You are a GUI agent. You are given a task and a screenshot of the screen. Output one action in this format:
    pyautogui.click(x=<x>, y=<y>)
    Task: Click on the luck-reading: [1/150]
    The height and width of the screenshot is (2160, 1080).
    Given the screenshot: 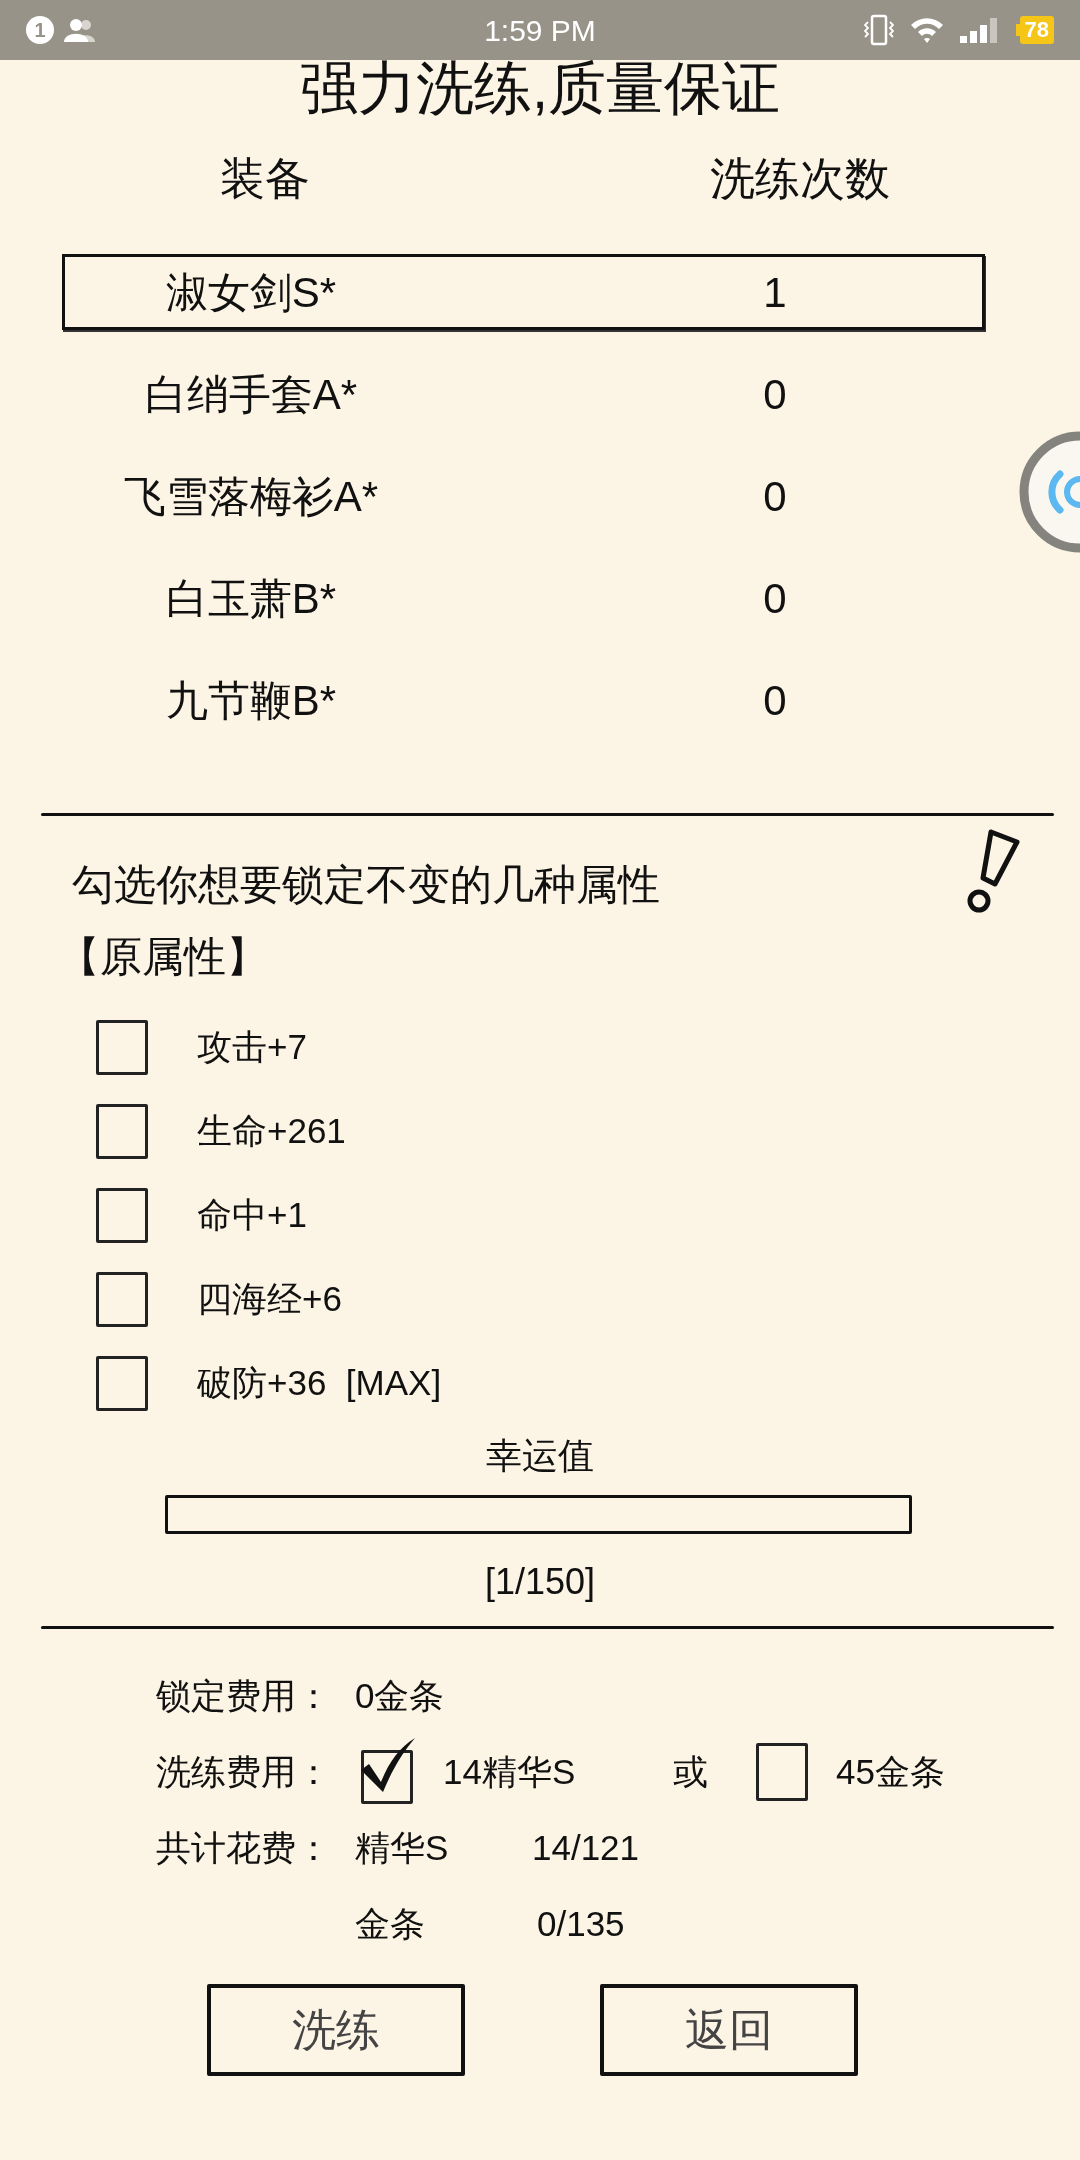 What is the action you would take?
    pyautogui.click(x=540, y=1582)
    